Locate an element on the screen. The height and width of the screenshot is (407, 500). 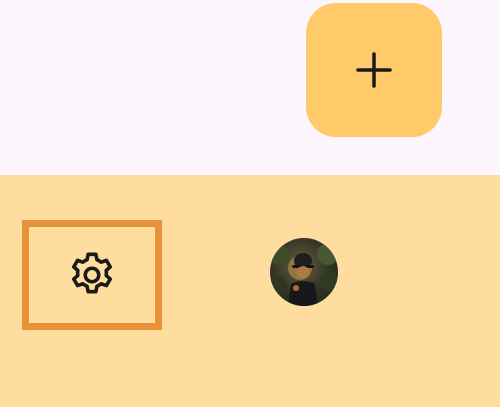
gear-icon is located at coordinates (92, 275).